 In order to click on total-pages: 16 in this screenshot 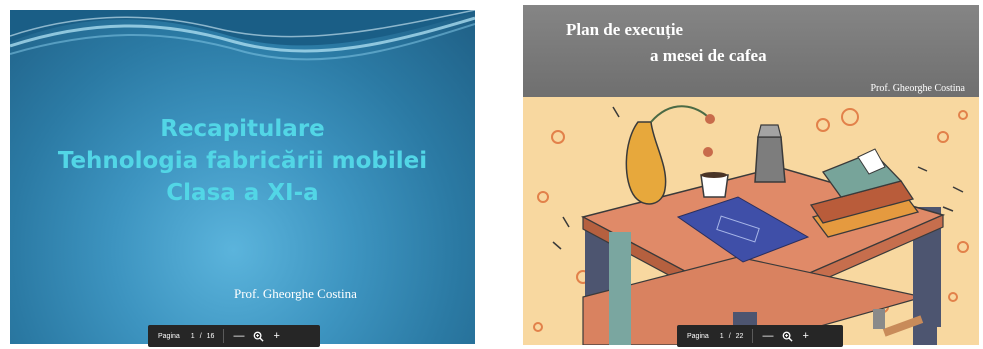, I will do `click(210, 336)`.